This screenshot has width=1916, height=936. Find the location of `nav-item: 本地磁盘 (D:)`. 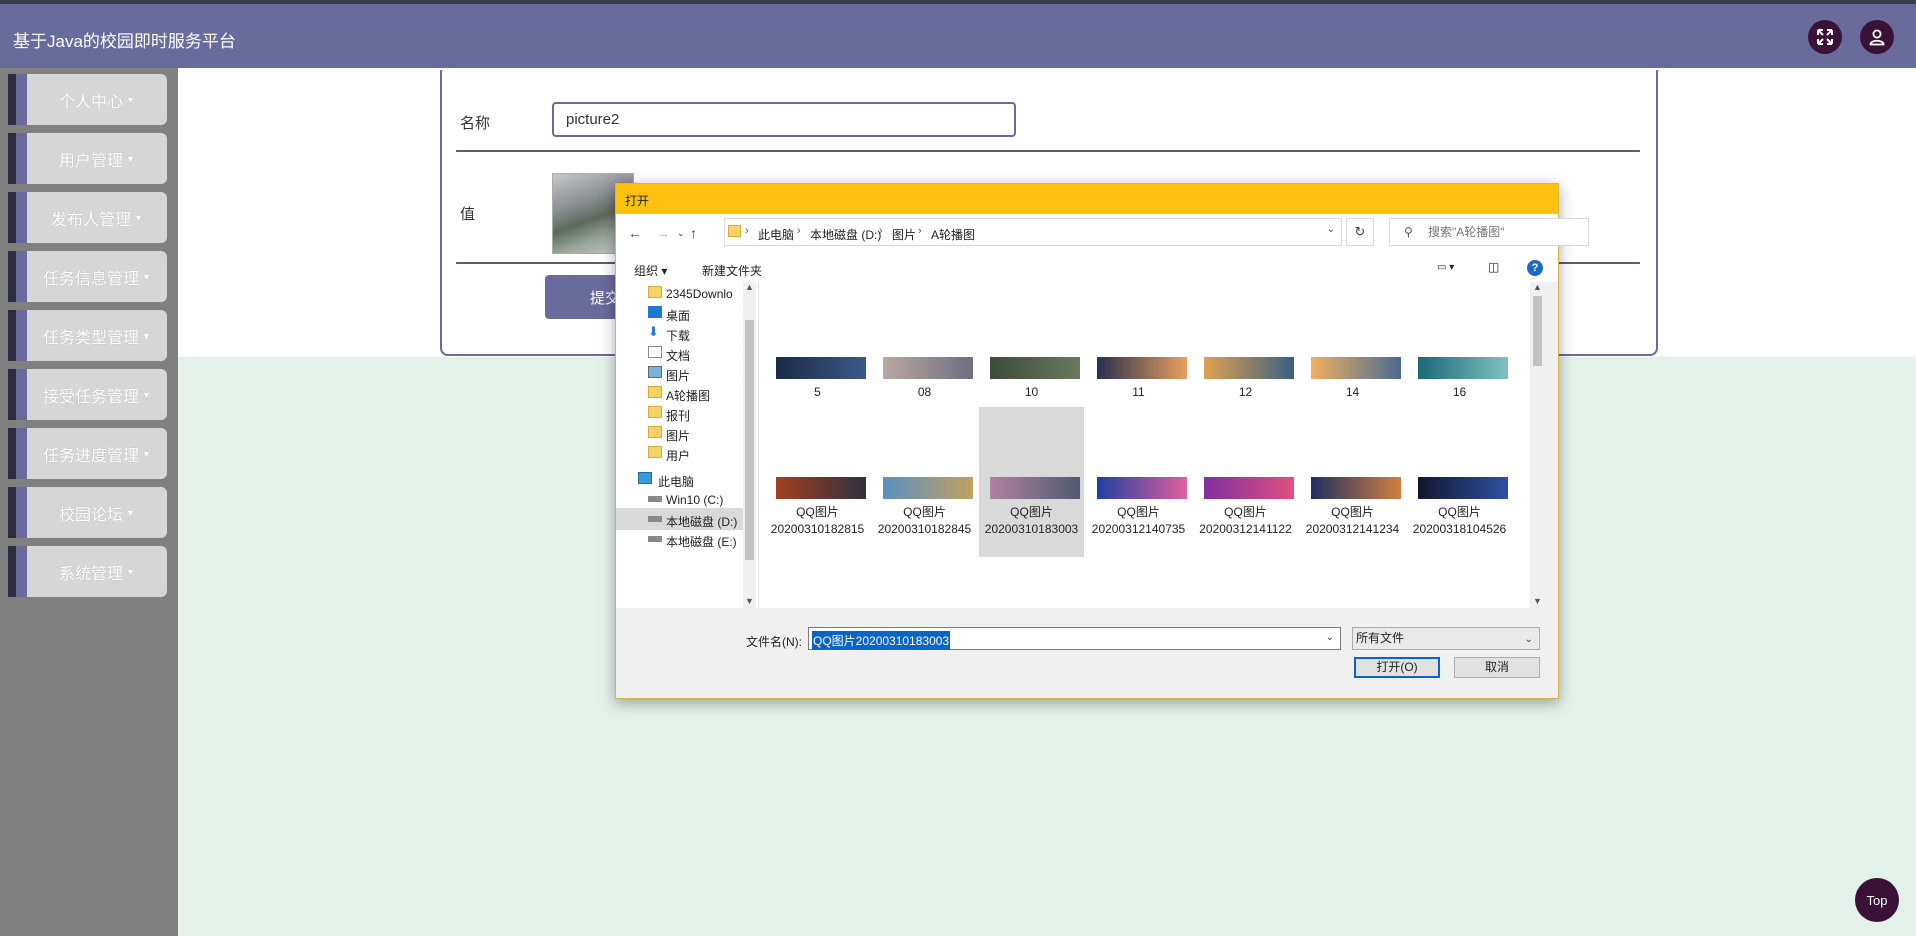

nav-item: 本地磁盘 (D:) is located at coordinates (686, 519).